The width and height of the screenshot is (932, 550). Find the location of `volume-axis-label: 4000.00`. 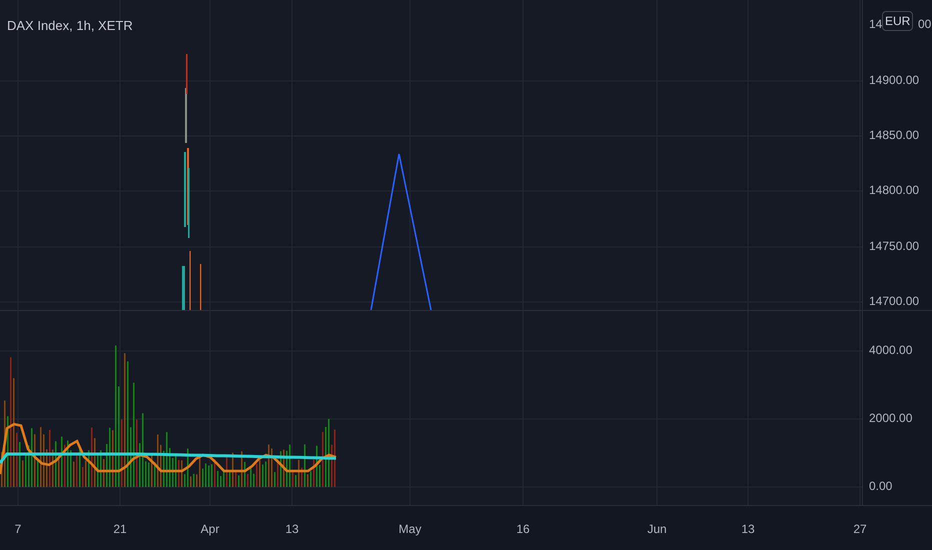

volume-axis-label: 4000.00 is located at coordinates (890, 350).